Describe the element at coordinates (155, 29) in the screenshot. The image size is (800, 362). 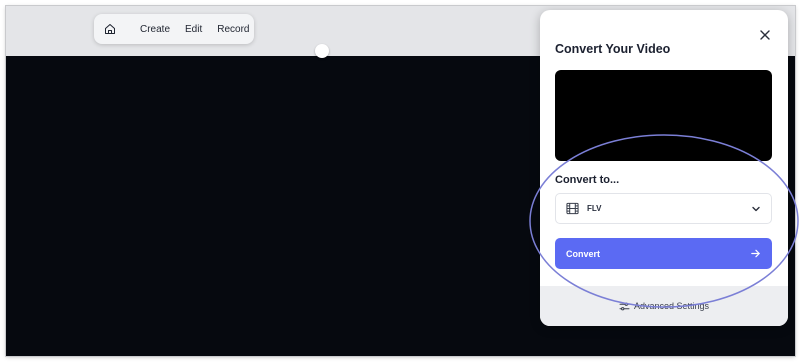
I see `menu-create: Create` at that location.